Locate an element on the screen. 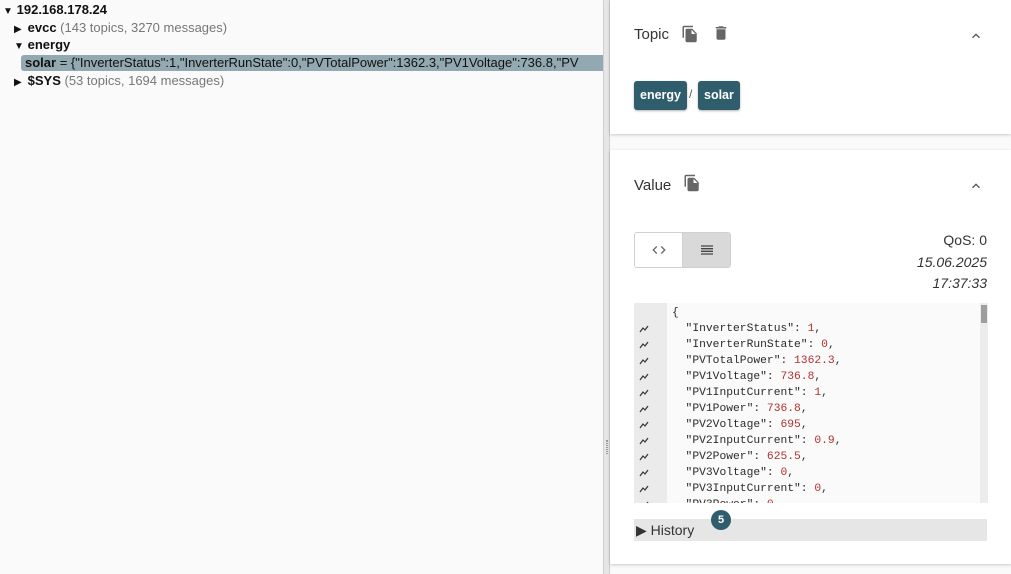 This screenshot has width=1011, height=574. code-line: "PV3InputCurrent": 0, is located at coordinates (757, 489).